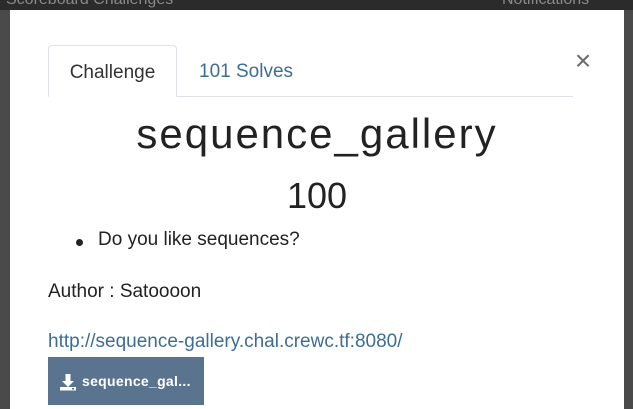 The height and width of the screenshot is (409, 633). I want to click on author-text: Author : Satoooon, so click(125, 291).